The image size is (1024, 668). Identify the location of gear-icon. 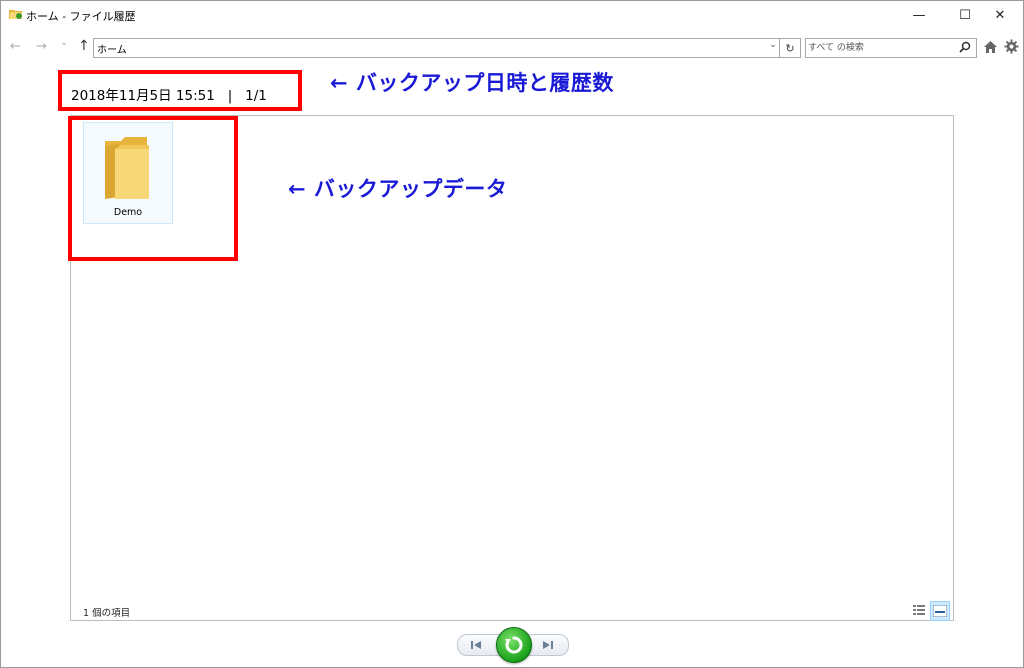
(1011, 46).